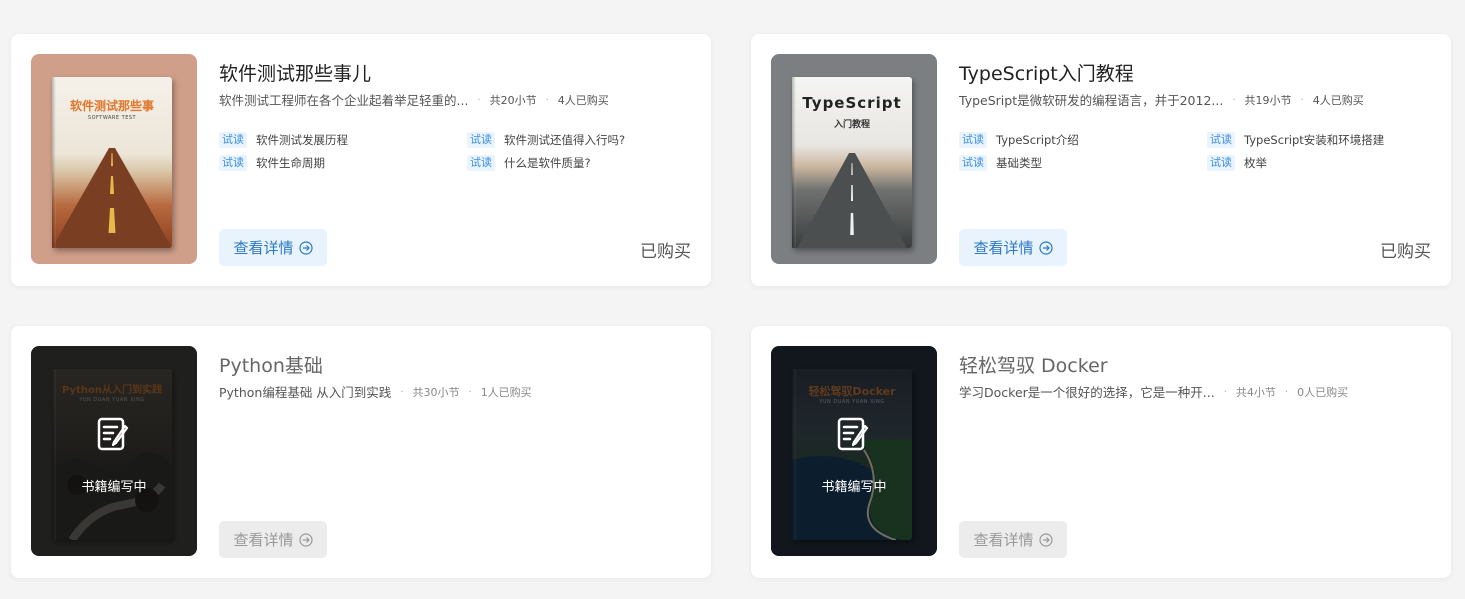  What do you see at coordinates (1268, 100) in the screenshot?
I see `section-count: 共19小节` at bounding box center [1268, 100].